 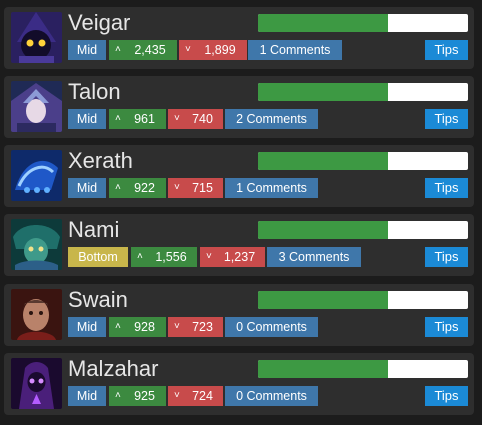 I want to click on downvote-button: ˅ 1,237, so click(x=232, y=257).